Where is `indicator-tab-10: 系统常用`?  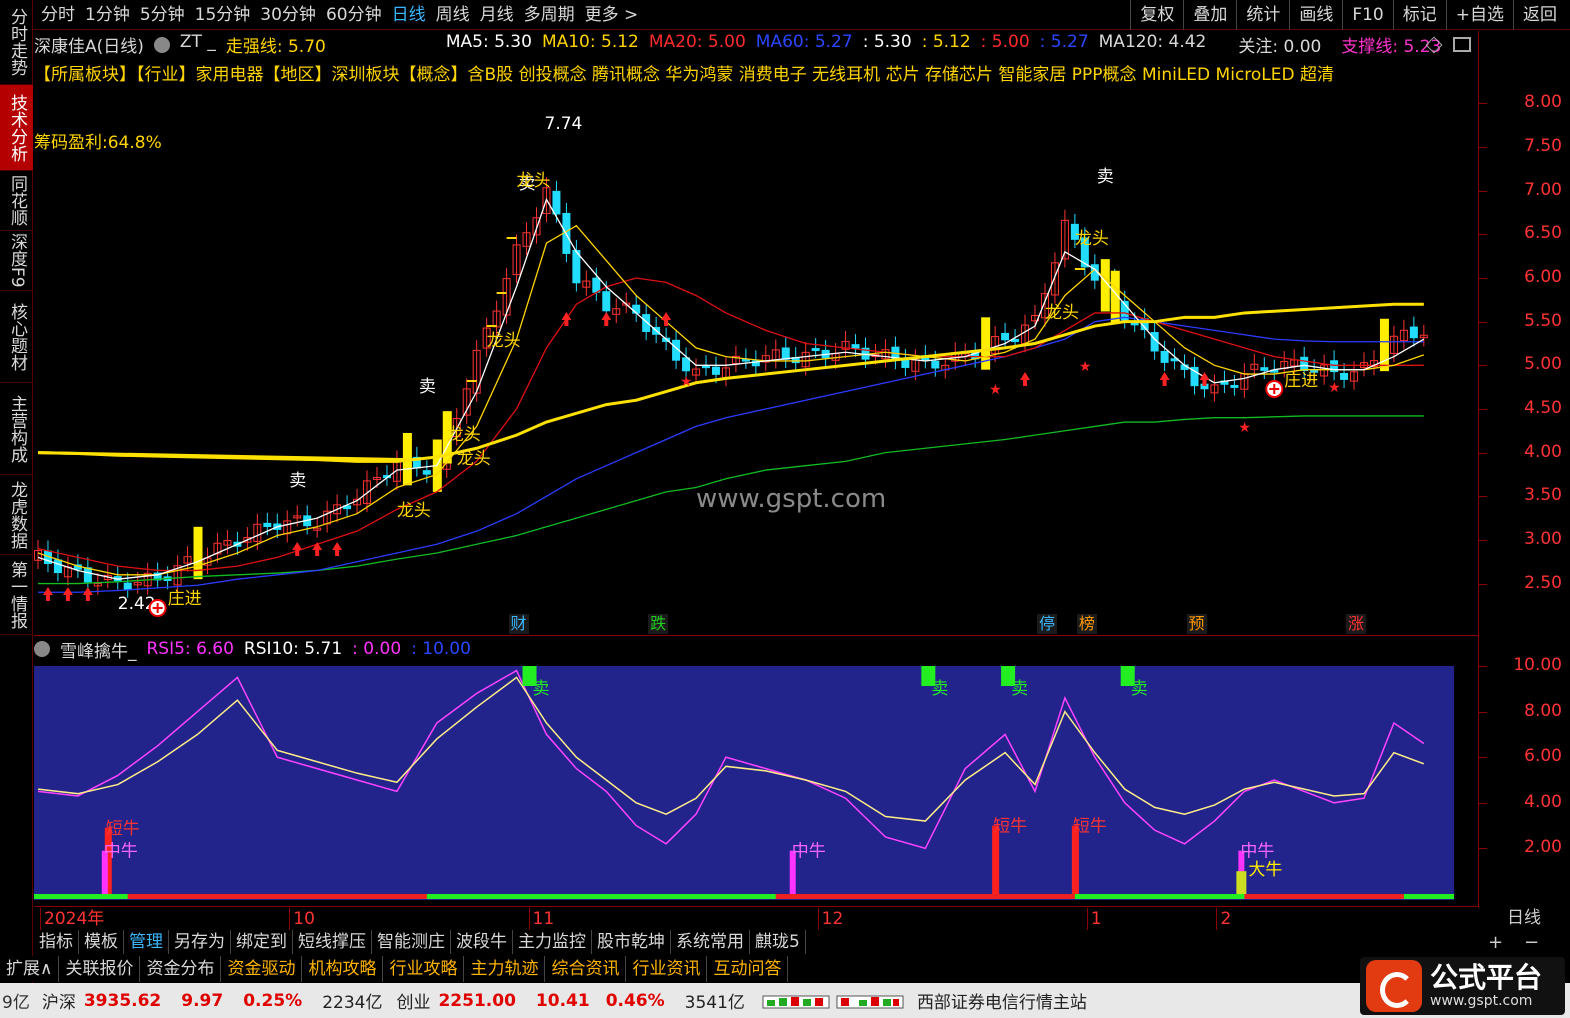
indicator-tab-10: 系统常用 is located at coordinates (710, 942).